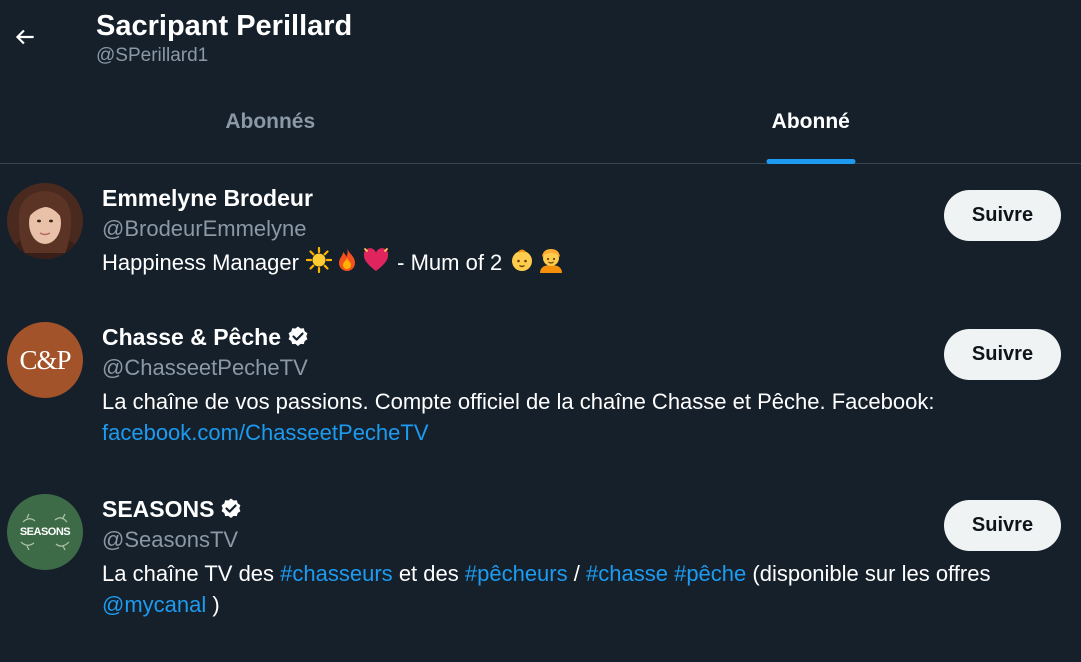  I want to click on bio-text: (disponible sur les offres, so click(871, 573).